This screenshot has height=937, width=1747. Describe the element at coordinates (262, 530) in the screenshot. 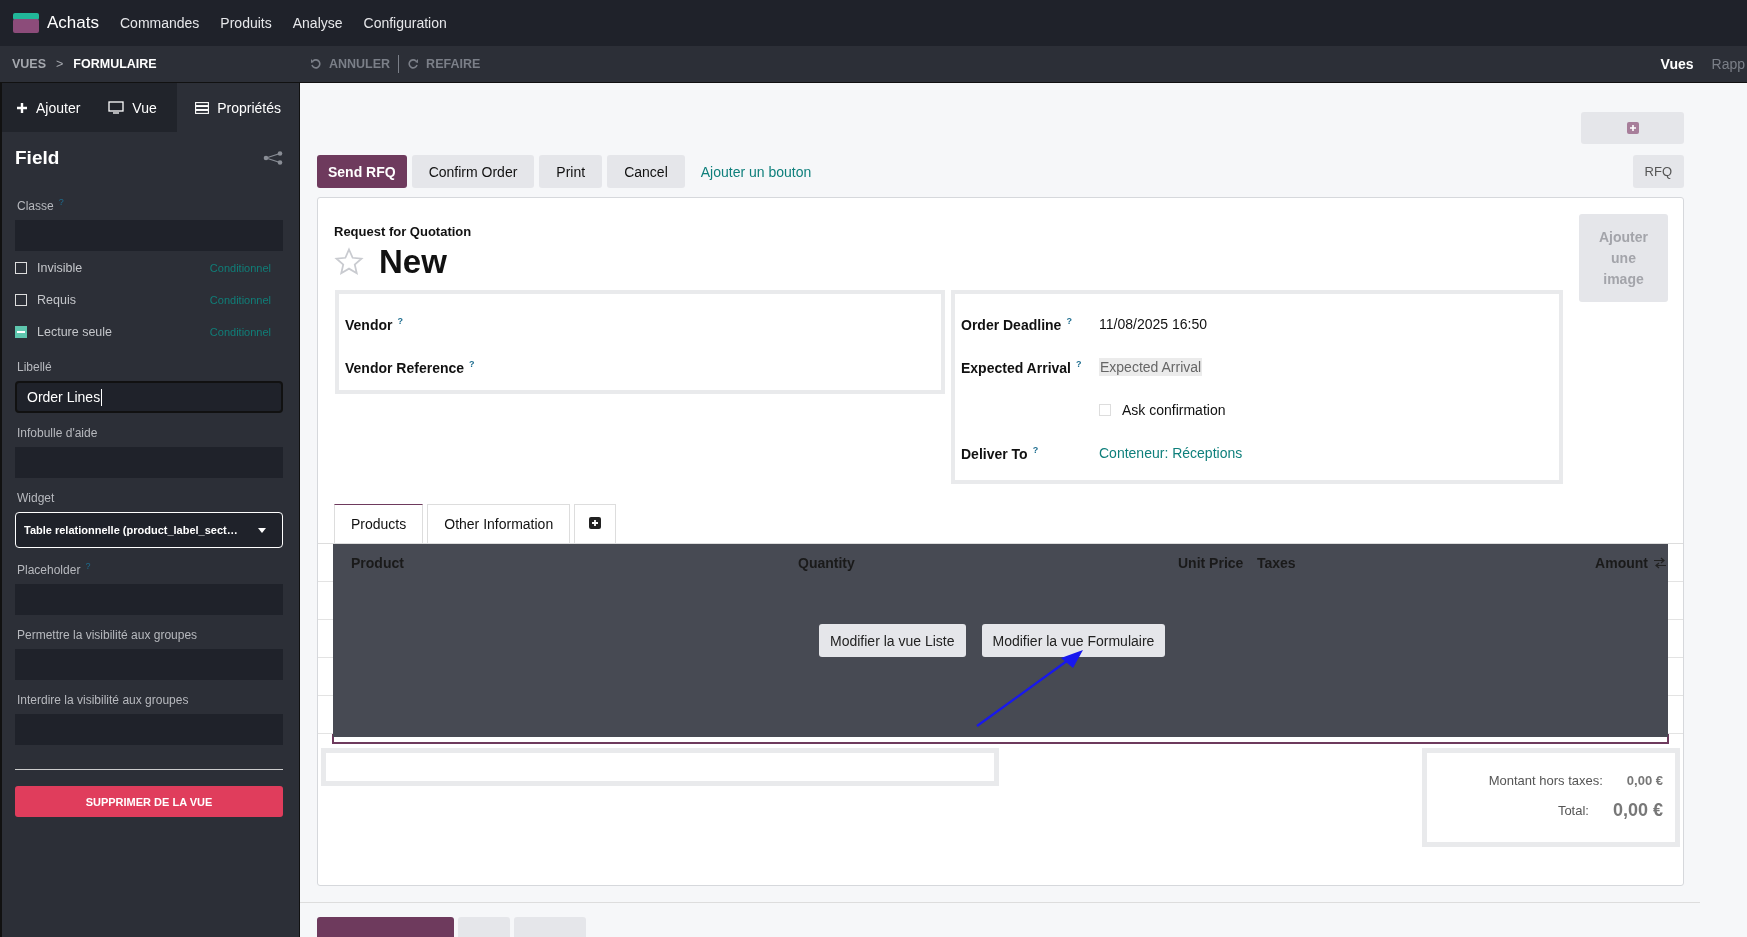

I see `caret-icon` at that location.